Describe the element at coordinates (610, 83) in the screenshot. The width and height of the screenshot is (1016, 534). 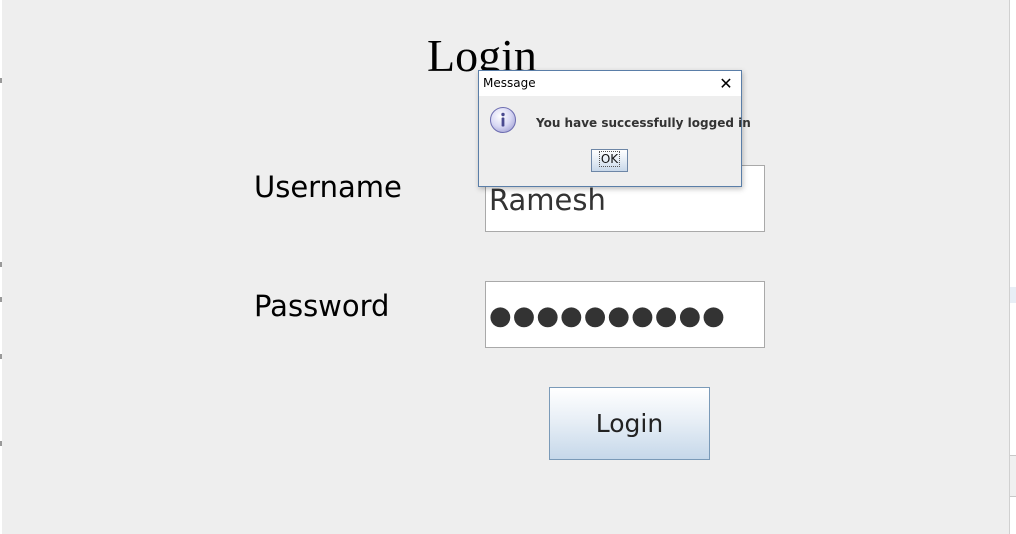
I see `dialog-titlebar: Message ✕` at that location.